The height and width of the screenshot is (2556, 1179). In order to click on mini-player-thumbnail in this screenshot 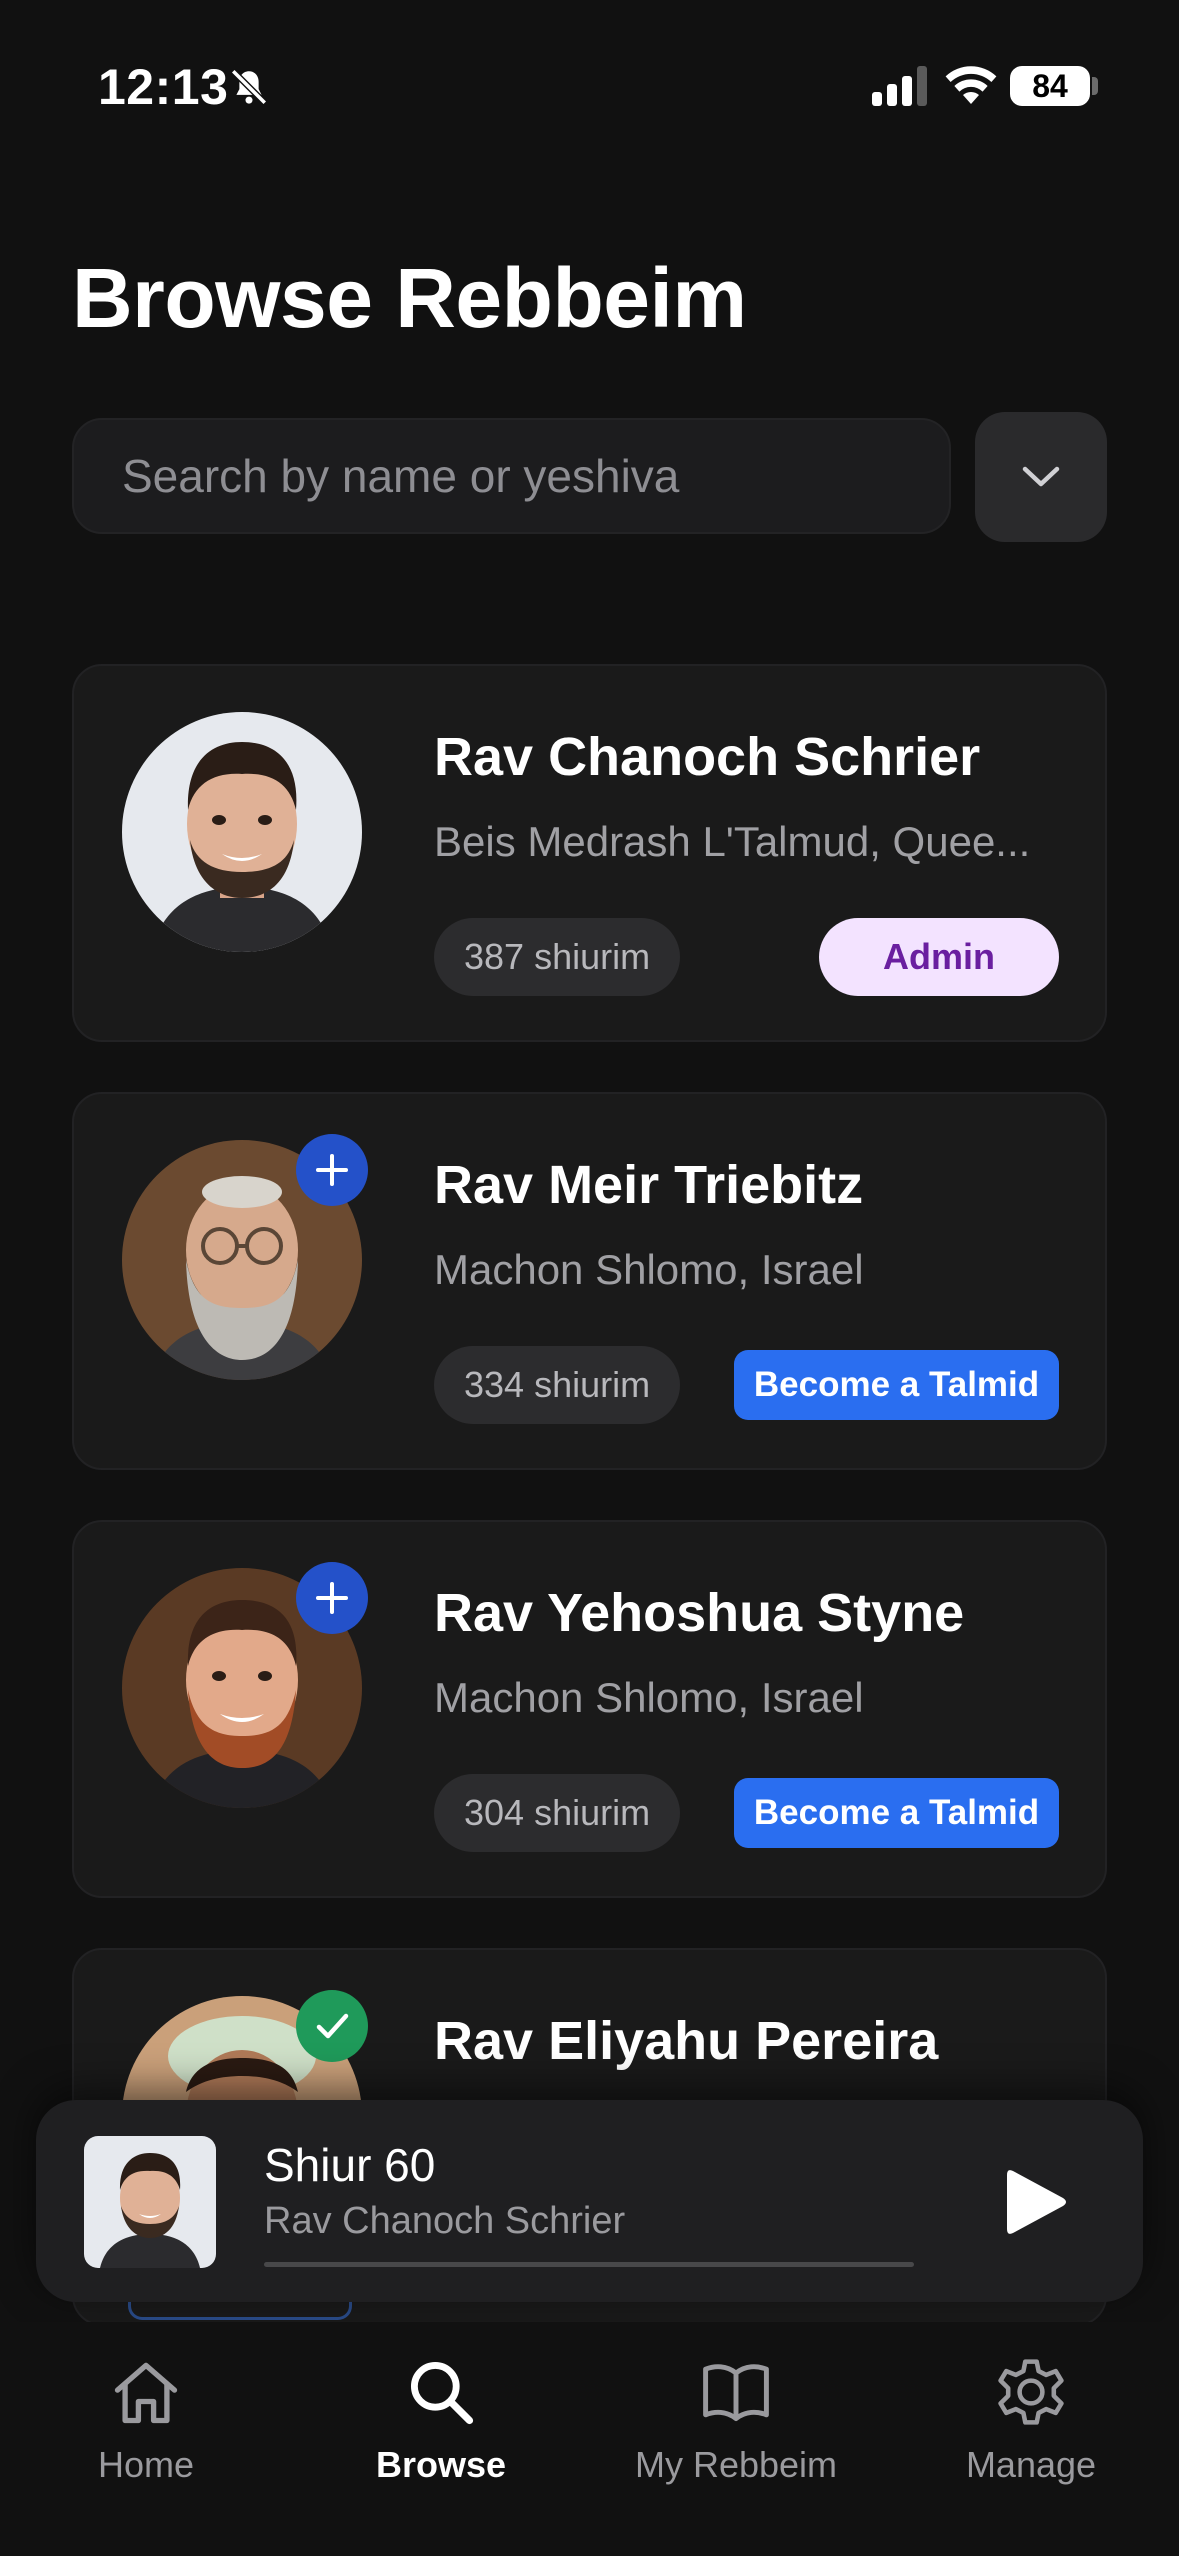, I will do `click(150, 2202)`.